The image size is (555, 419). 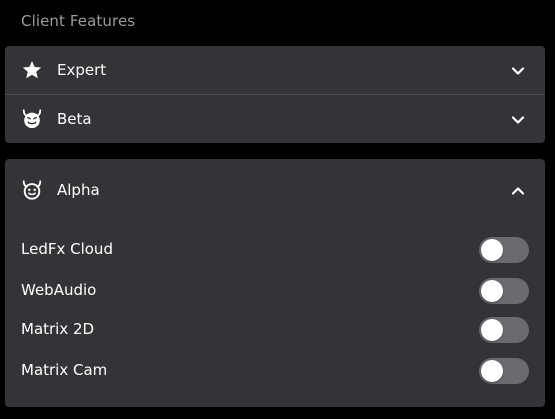 What do you see at coordinates (504, 291) in the screenshot?
I see `toggle-webaudio` at bounding box center [504, 291].